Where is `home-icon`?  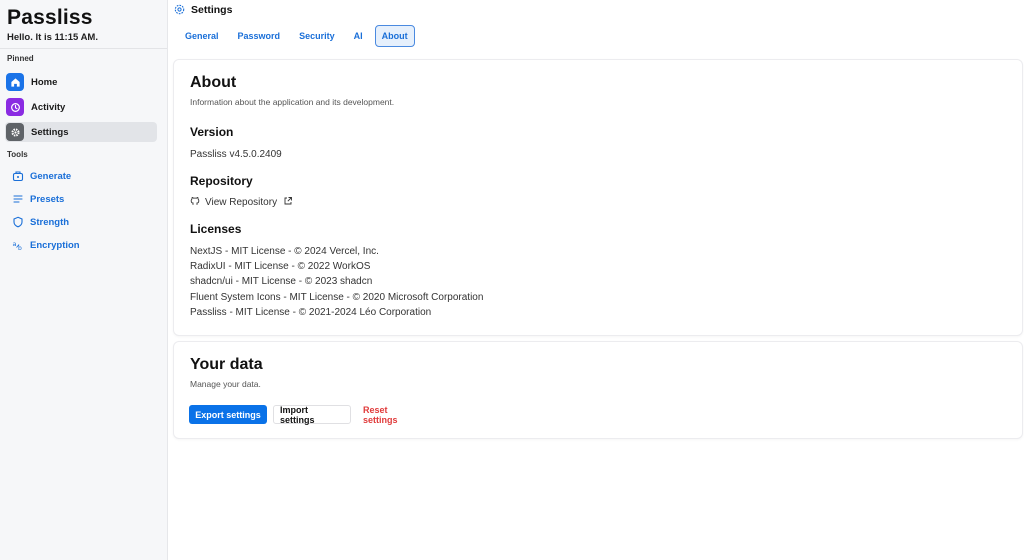
home-icon is located at coordinates (15, 82).